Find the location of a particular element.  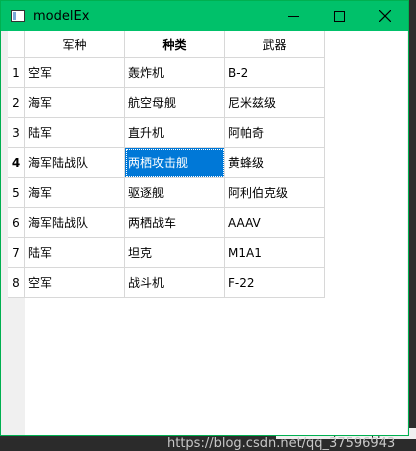

table-row: 海军 驱逐舰 阿利伯克级 is located at coordinates (175, 193).